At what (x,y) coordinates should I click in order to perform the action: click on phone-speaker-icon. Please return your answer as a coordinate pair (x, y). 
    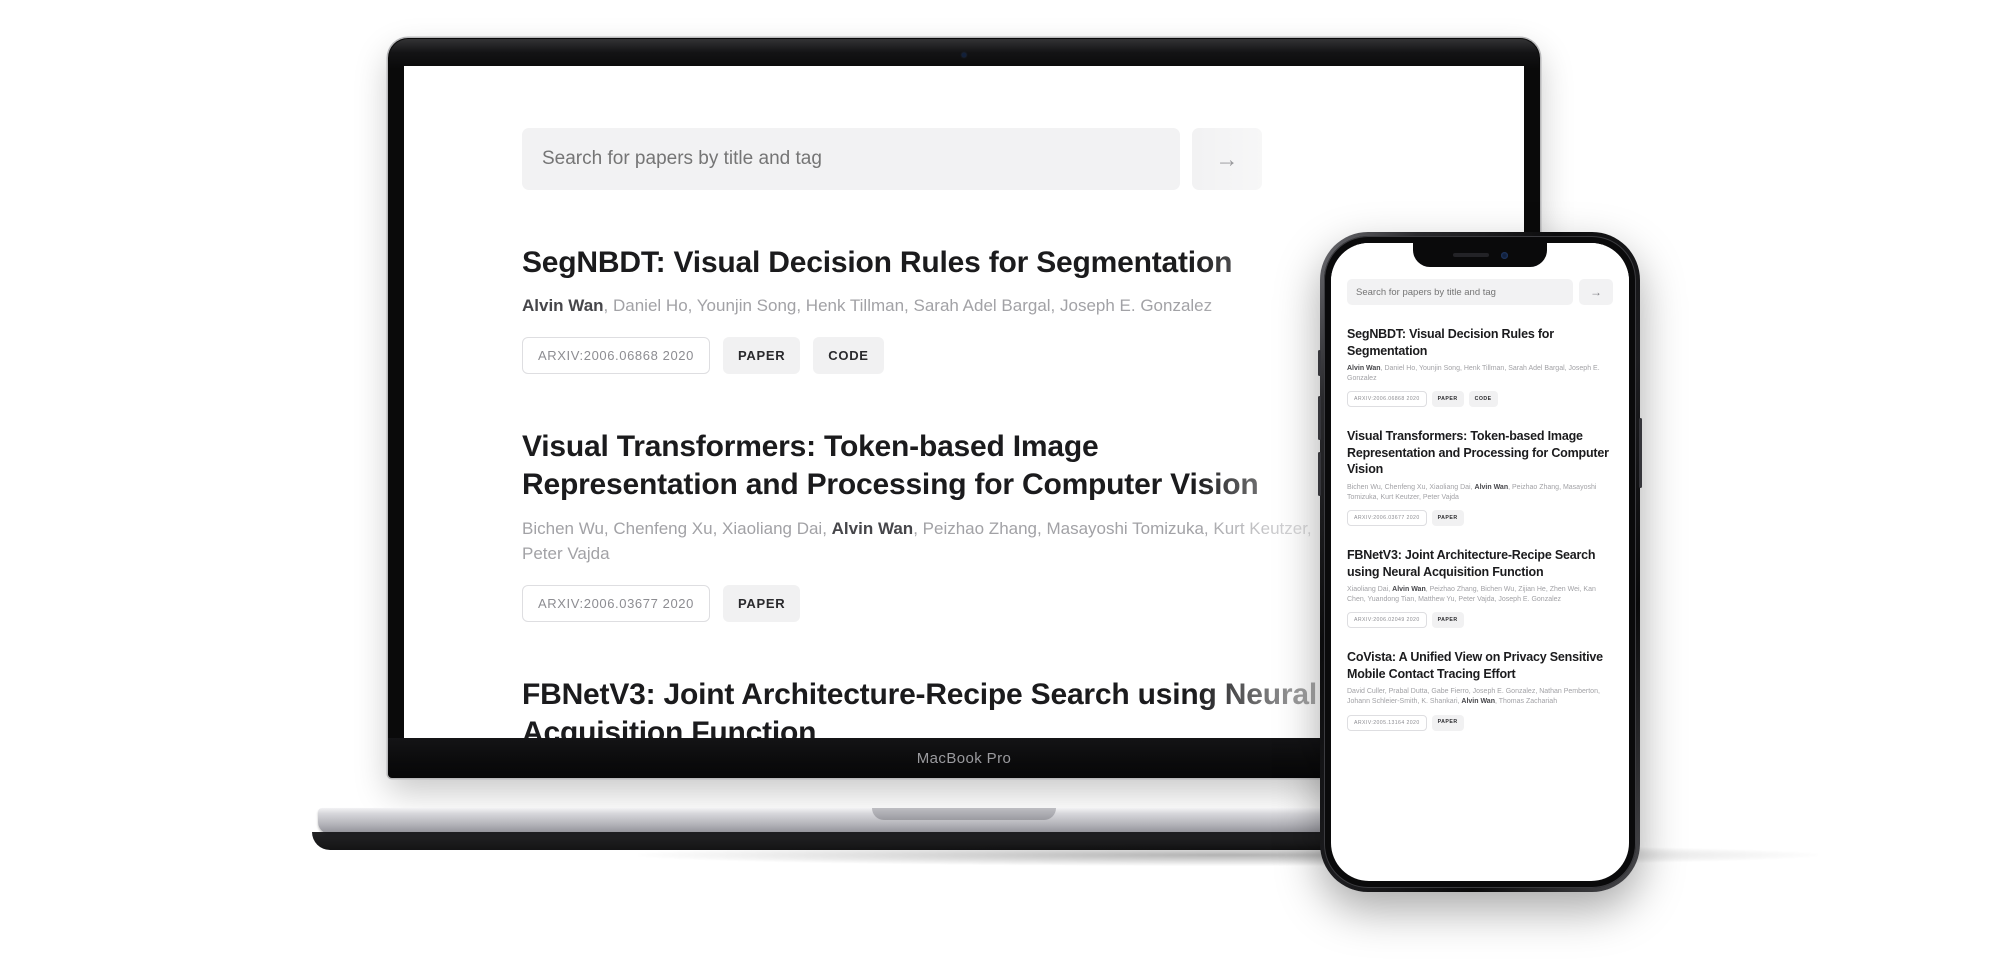
    Looking at the image, I should click on (1470, 255).